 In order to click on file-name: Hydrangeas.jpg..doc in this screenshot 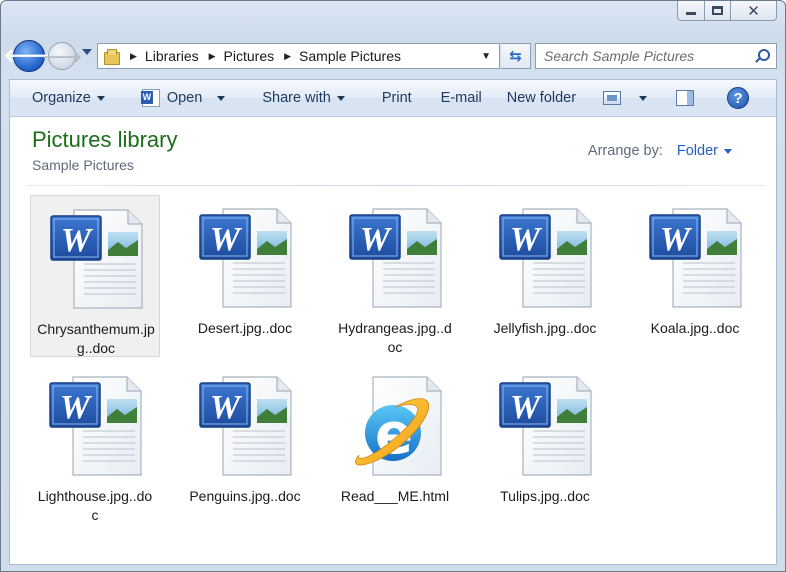, I will do `click(395, 337)`.